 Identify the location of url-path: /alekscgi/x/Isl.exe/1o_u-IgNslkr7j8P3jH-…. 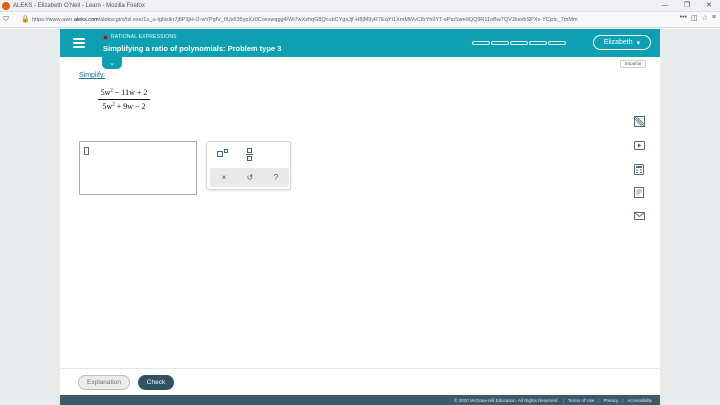
(338, 20).